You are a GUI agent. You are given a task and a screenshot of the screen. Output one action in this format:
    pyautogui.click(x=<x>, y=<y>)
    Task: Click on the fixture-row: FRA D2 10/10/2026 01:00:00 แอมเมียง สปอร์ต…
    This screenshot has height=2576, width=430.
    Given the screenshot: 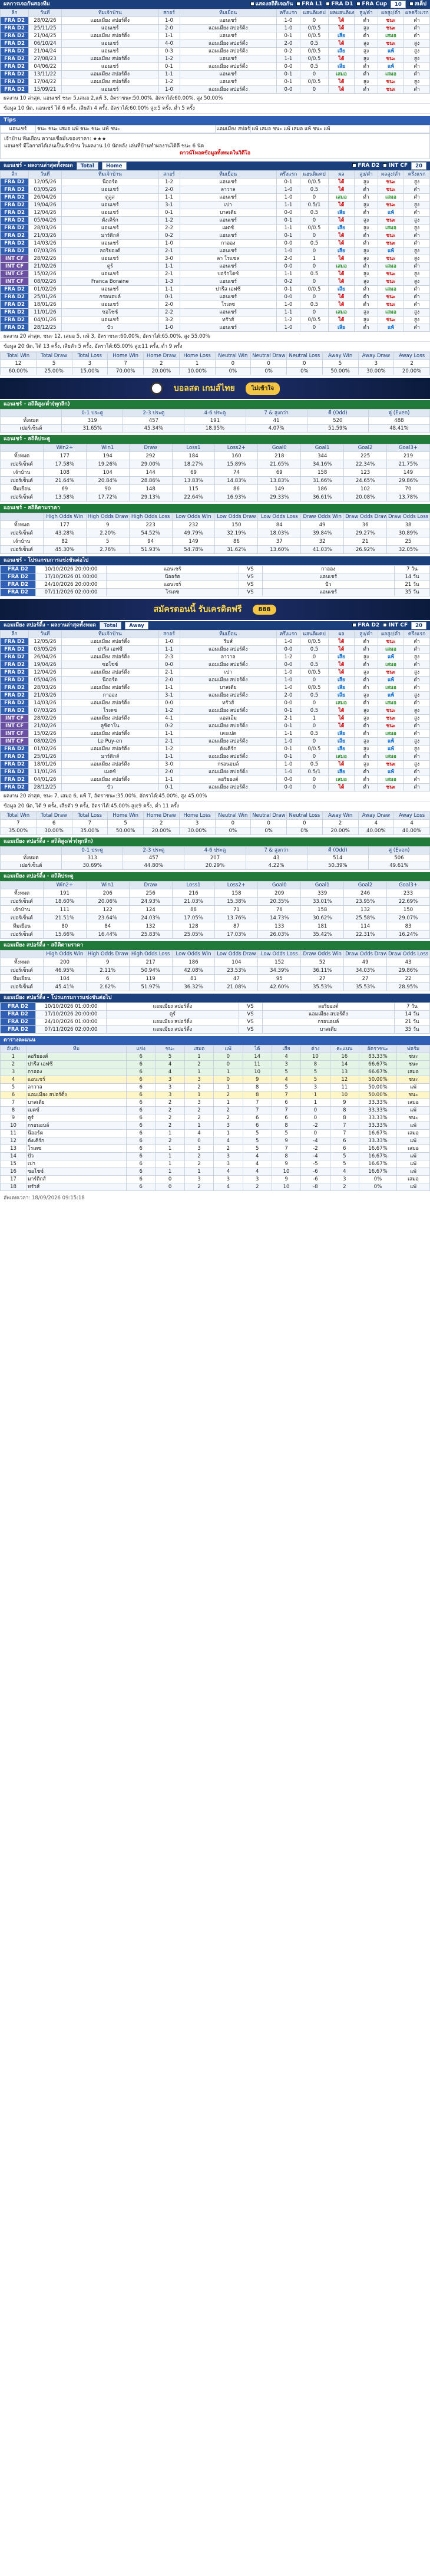 What is the action you would take?
    pyautogui.click(x=215, y=1007)
    